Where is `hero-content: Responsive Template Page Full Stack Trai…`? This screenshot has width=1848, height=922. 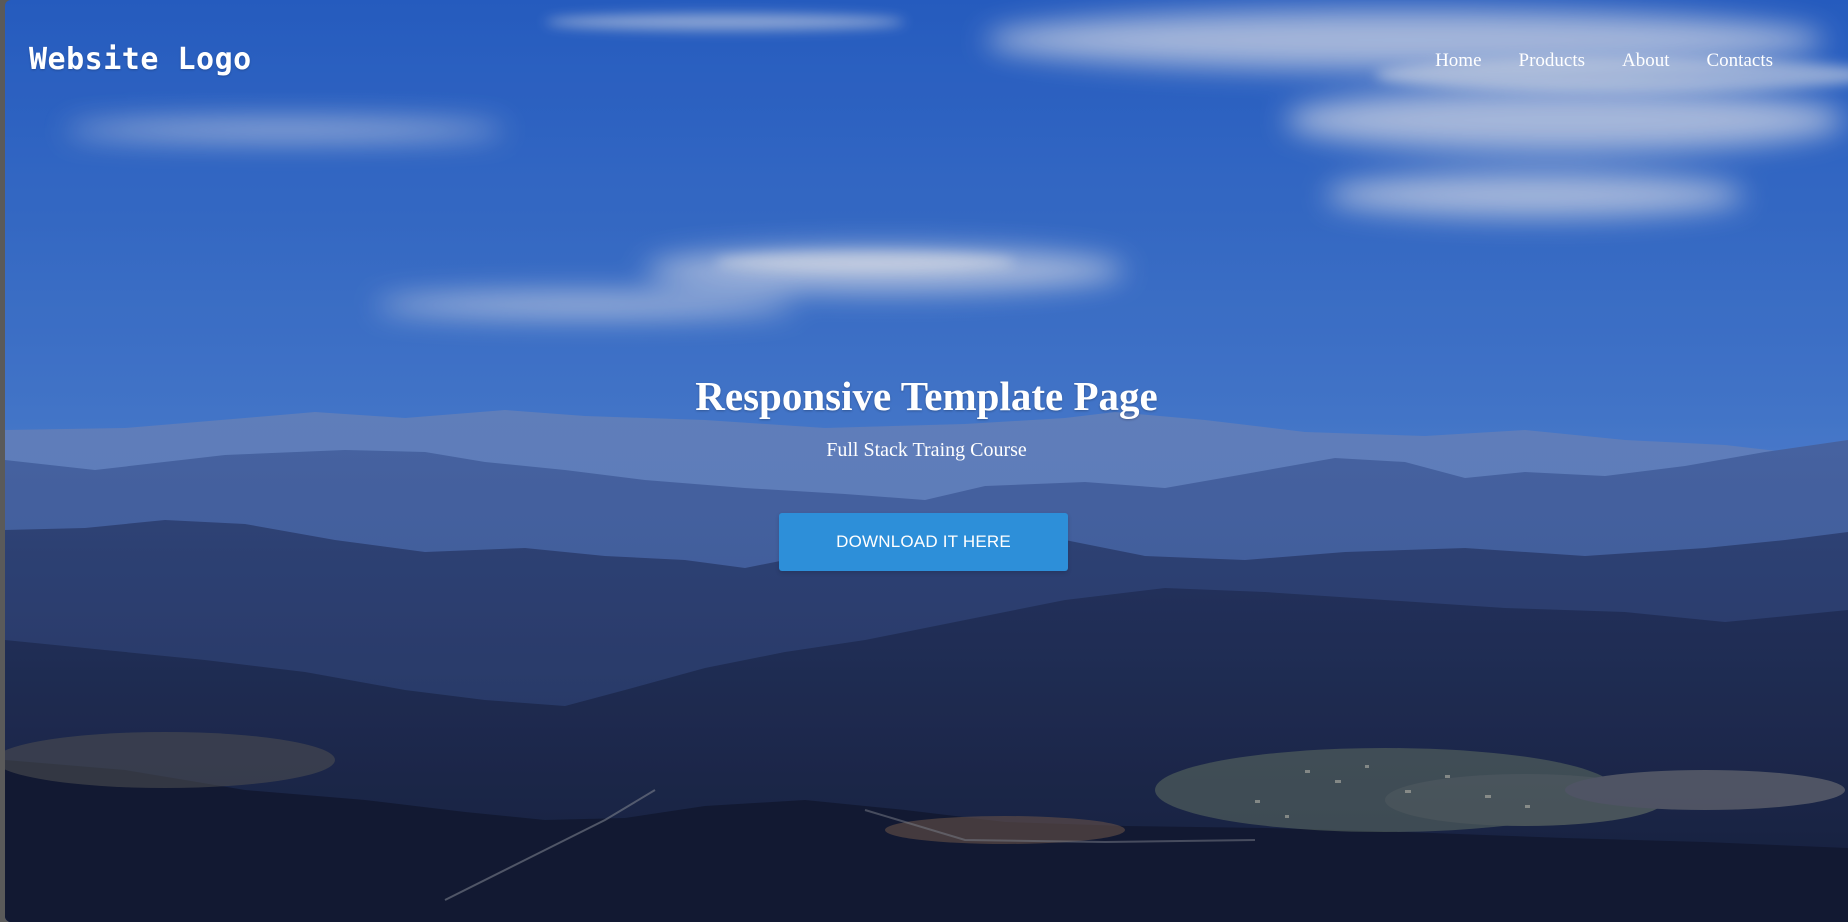
hero-content: Responsive Template Page Full Stack Trai… is located at coordinates (926, 416).